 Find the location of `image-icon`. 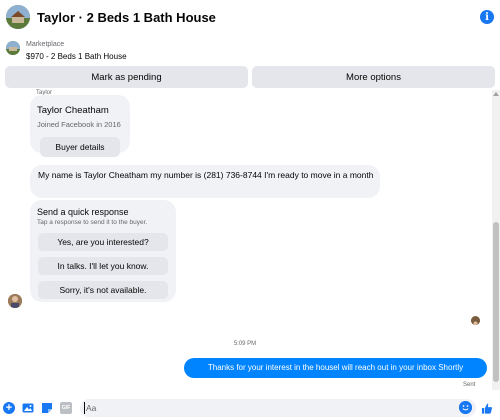

image-icon is located at coordinates (28, 408).